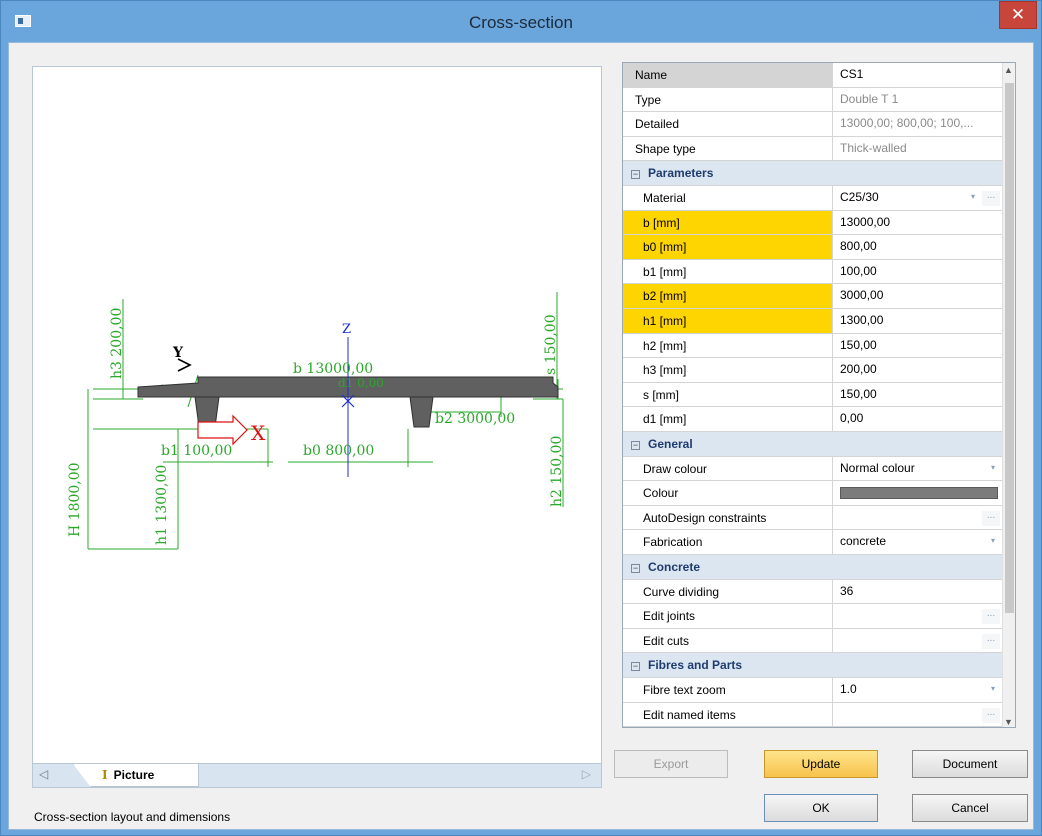 The width and height of the screenshot is (1042, 836). Describe the element at coordinates (919, 690) in the screenshot. I see `property-value: 1.0 ▾` at that location.